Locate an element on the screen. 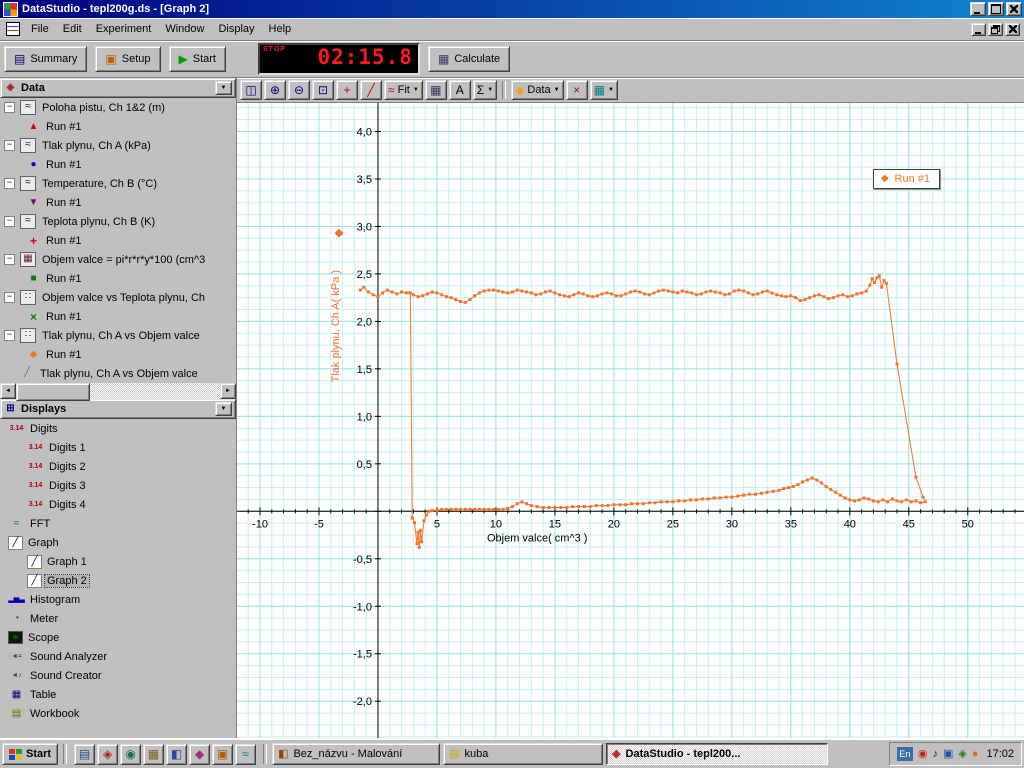 The image size is (1024, 768). menu-display: Display is located at coordinates (236, 29).